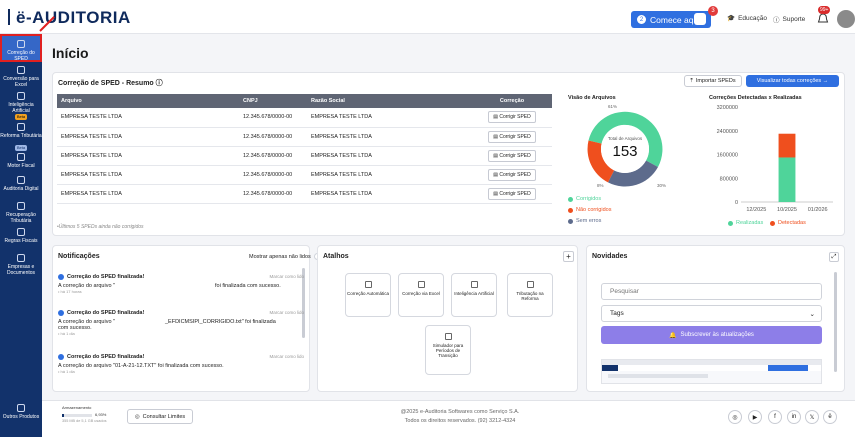  Describe the element at coordinates (711, 291) in the screenshot. I see `news-search-input` at that location.